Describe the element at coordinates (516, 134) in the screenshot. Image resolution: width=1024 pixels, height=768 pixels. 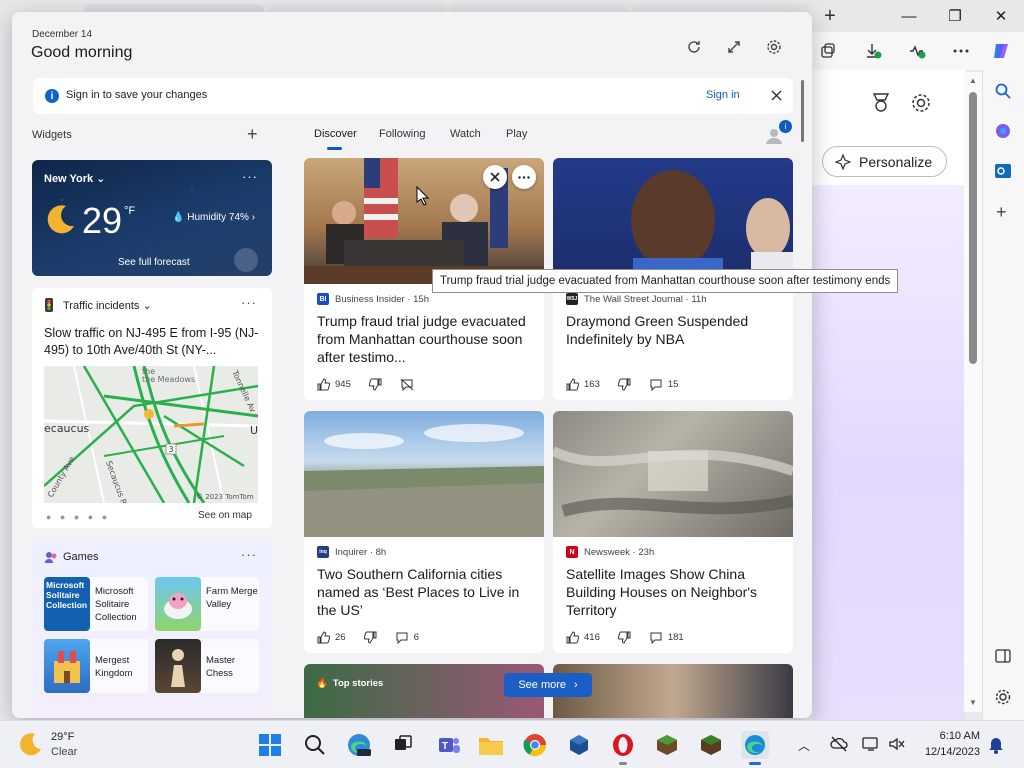
I see `tab-play: Play` at that location.